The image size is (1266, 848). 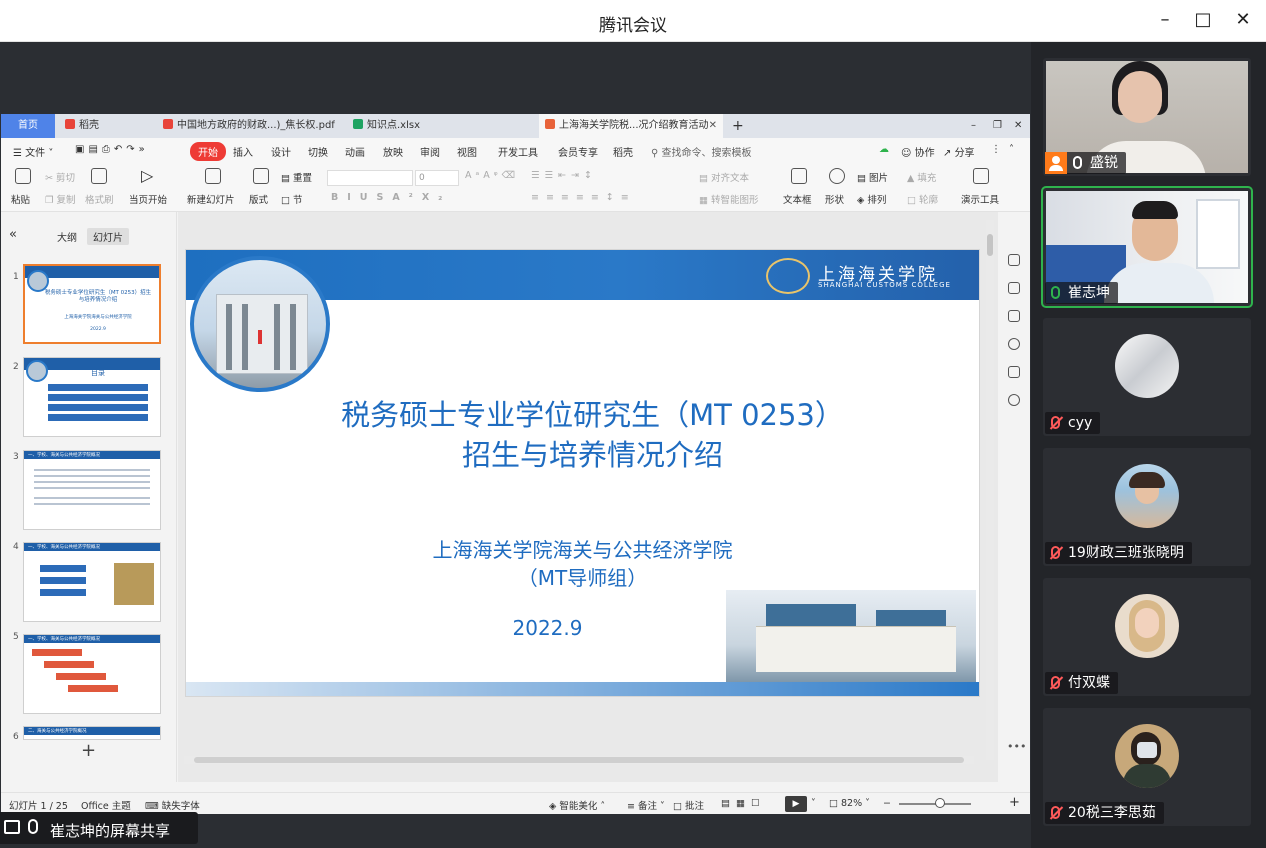 What do you see at coordinates (92, 397) in the screenshot?
I see `slide-thumb-2: 目录` at bounding box center [92, 397].